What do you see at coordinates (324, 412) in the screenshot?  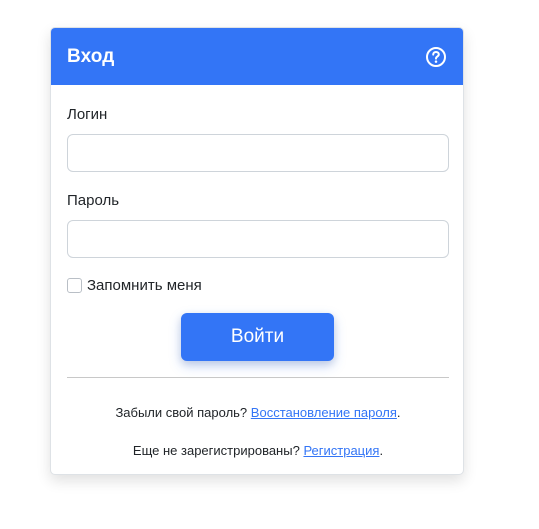 I see `password-recovery-link: Восстановление пароля` at bounding box center [324, 412].